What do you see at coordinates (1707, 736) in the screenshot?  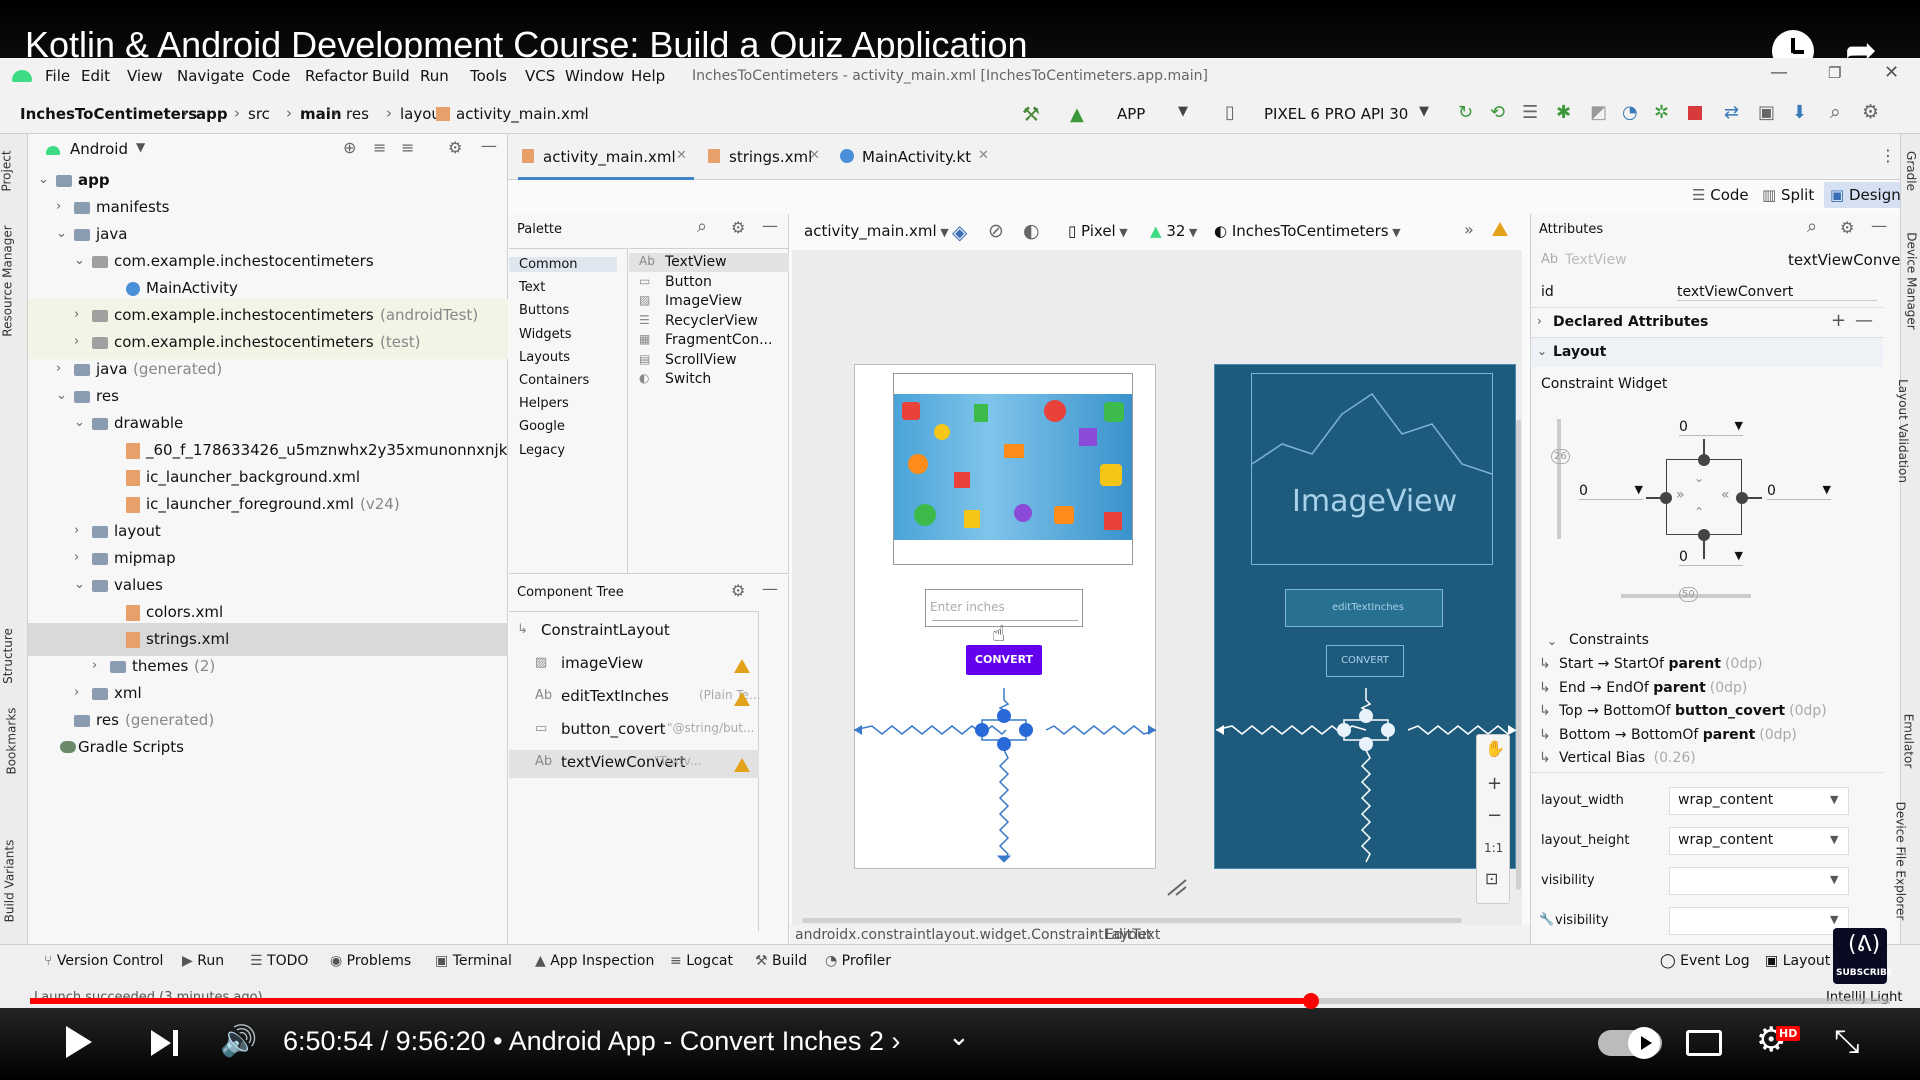 I see `constraint-row: ↳ Bottom → BottomOf parent (0dp)` at bounding box center [1707, 736].